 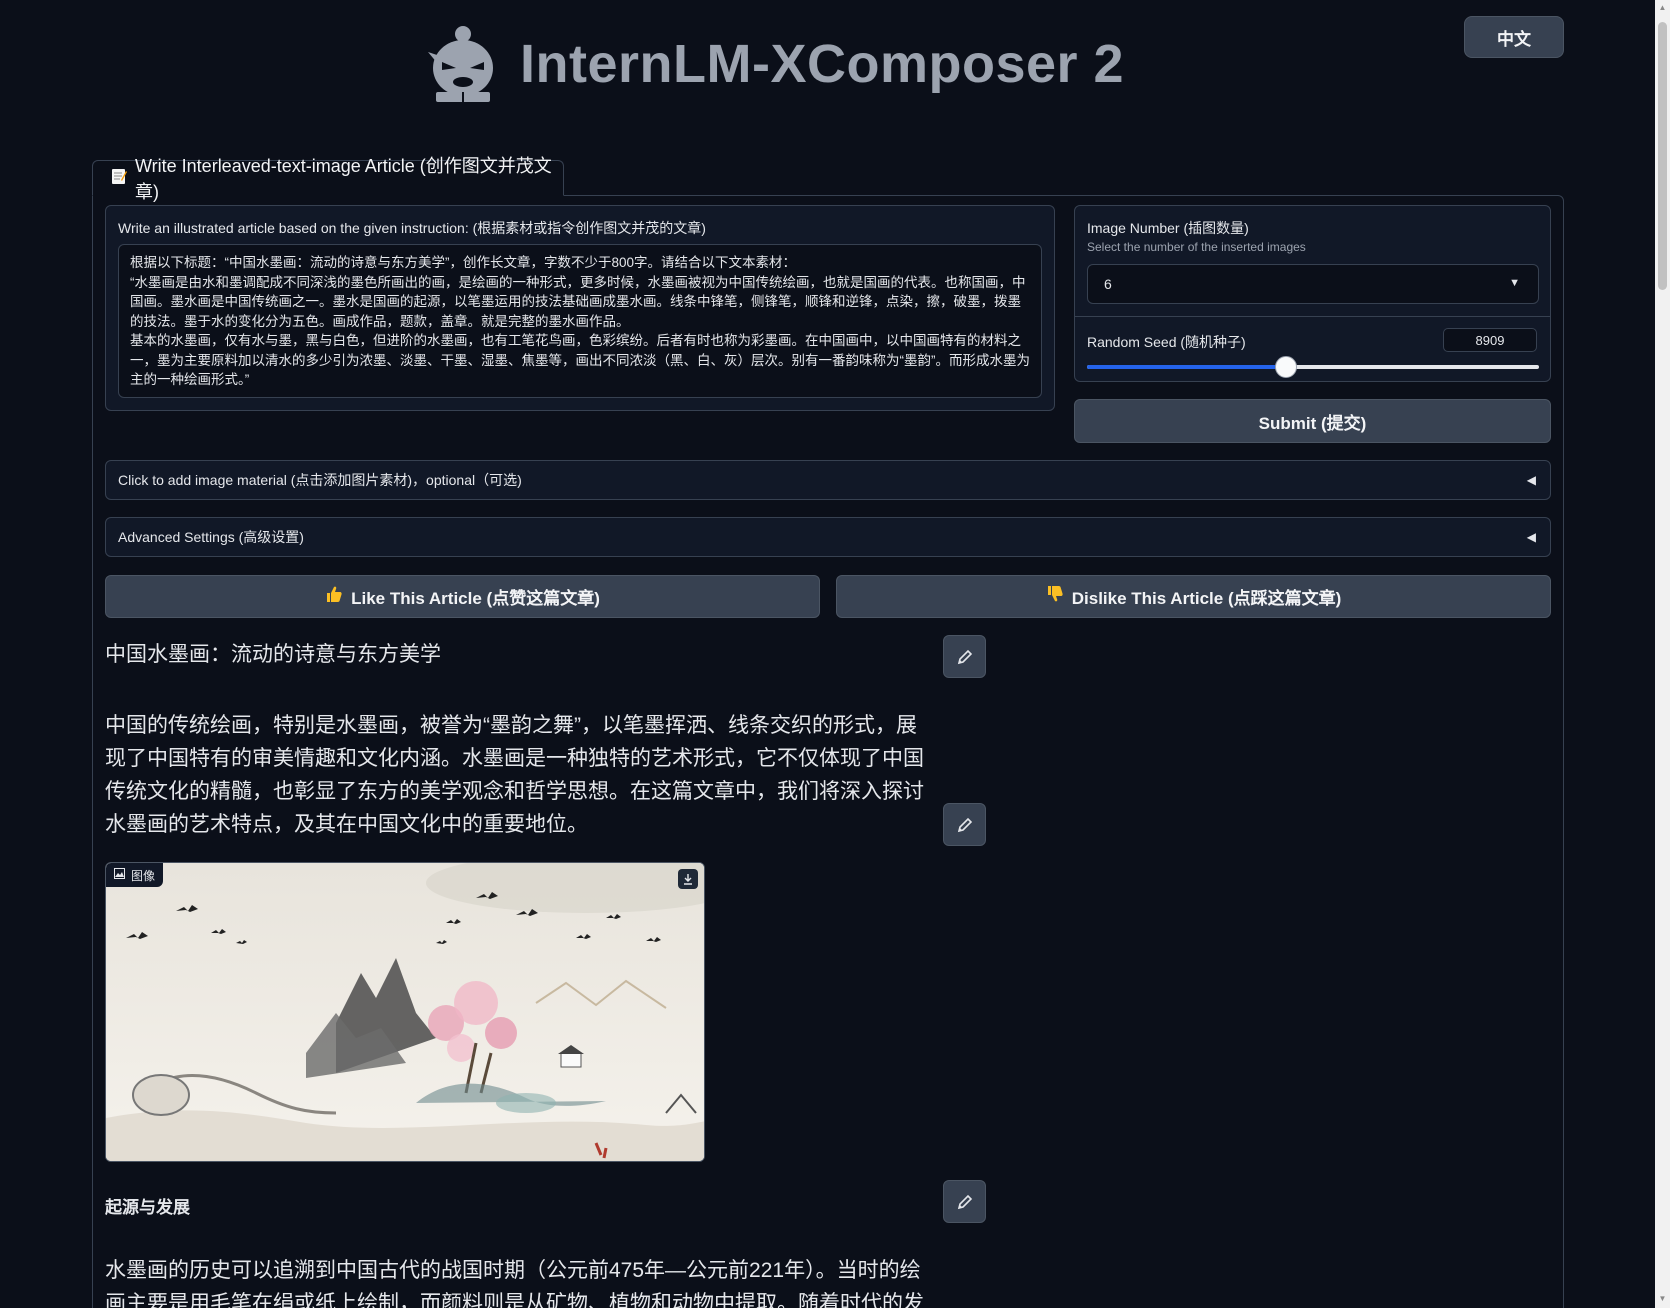 I want to click on like-article-button: Like This Article (点赞这篇文章), so click(x=462, y=596).